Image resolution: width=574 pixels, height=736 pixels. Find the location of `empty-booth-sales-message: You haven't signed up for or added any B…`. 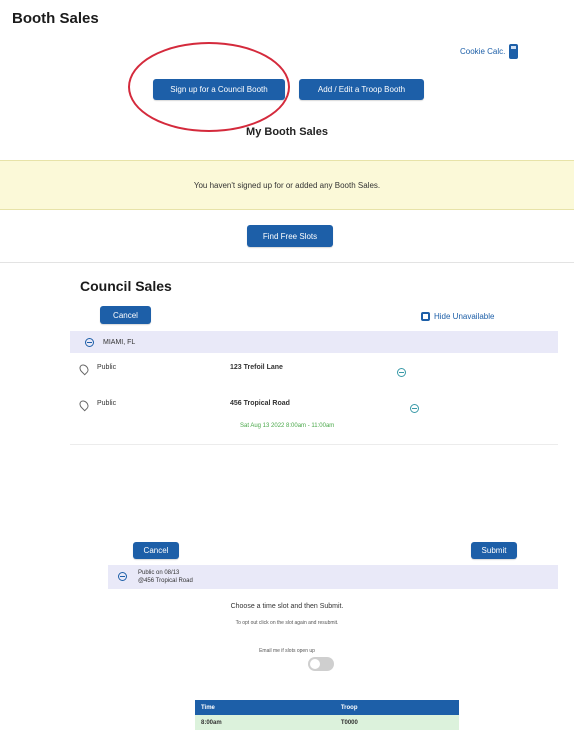

empty-booth-sales-message: You haven't signed up for or added any B… is located at coordinates (287, 185).